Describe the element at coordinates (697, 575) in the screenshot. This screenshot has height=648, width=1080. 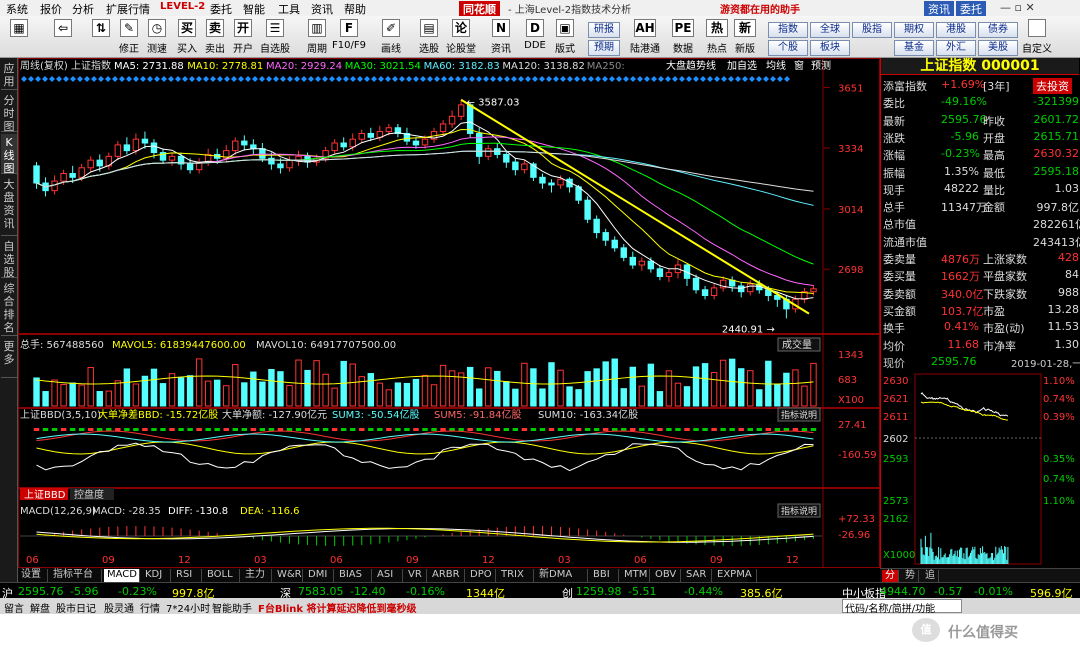
I see `indicator-tab-sar: SAR` at that location.